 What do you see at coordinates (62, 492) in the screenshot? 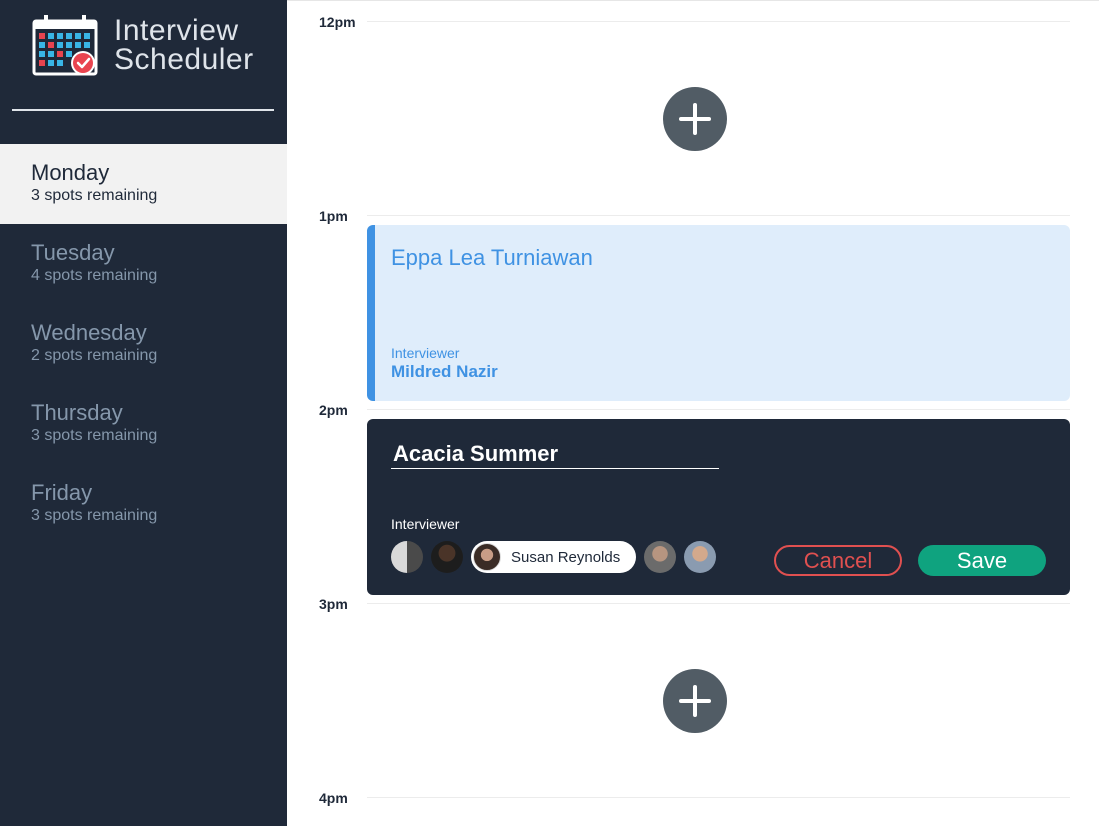
I see `day-name: Friday` at bounding box center [62, 492].